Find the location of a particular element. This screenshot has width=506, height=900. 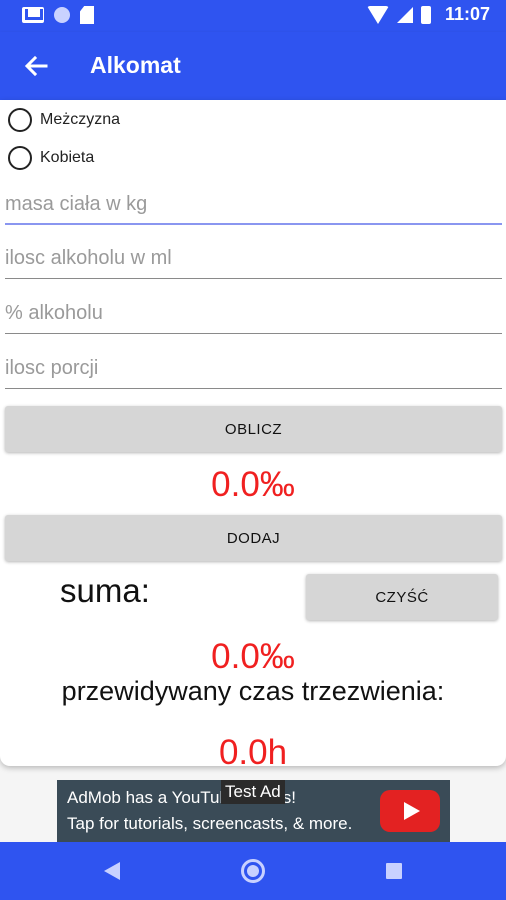

current-result: 0.0‰ is located at coordinates (253, 484).